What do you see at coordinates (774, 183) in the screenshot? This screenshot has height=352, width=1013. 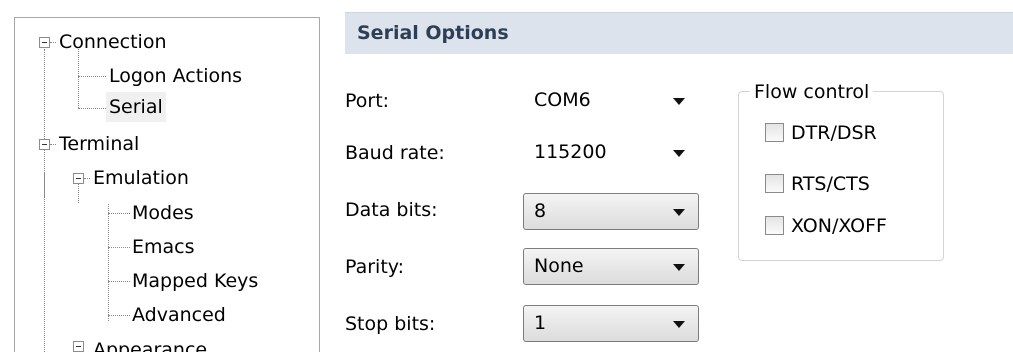 I see `rts-cts-checkbox` at bounding box center [774, 183].